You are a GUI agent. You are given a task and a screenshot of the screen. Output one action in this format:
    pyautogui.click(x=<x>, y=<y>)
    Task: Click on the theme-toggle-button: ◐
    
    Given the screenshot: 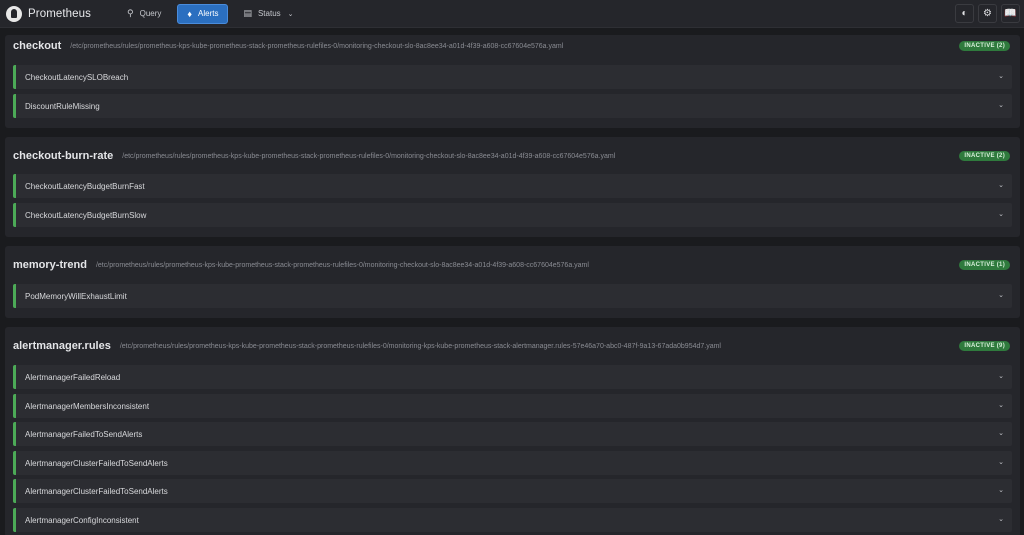 What is the action you would take?
    pyautogui.click(x=964, y=13)
    